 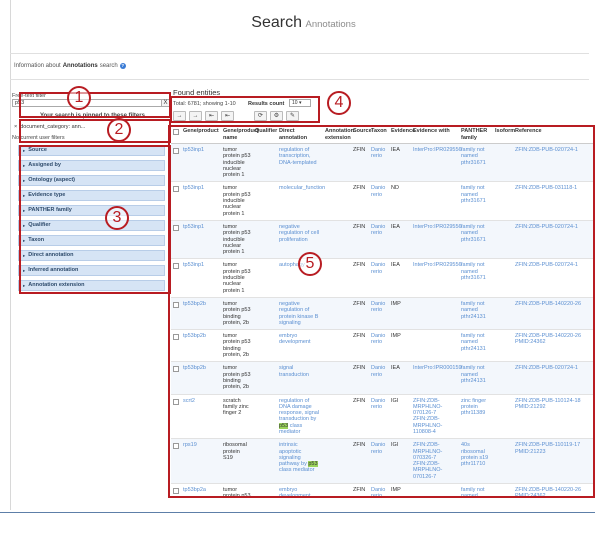 I want to click on info-line: Information about Annotations search ?, so click(x=70, y=66).